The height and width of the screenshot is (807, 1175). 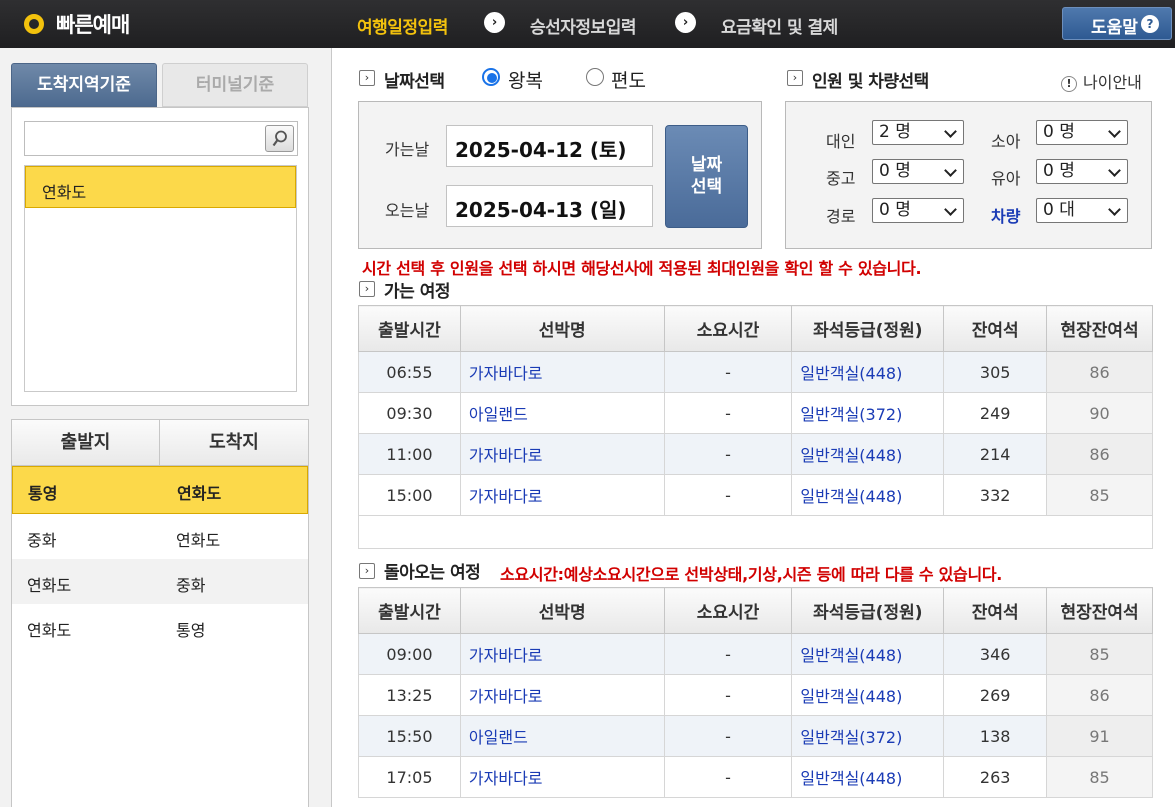 I want to click on route-row: 연화도 중화, so click(x=160, y=581).